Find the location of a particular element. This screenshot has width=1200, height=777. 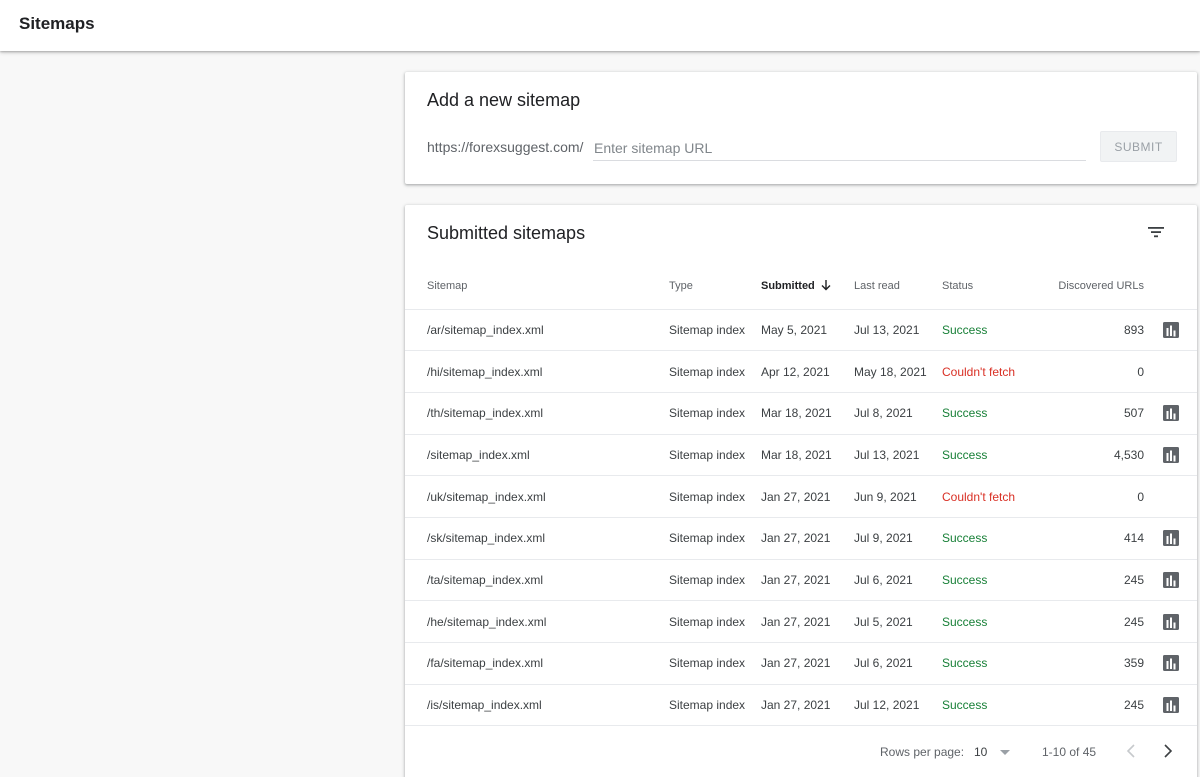

sitemap-cell: /sitemap_index.xml is located at coordinates (537, 455).